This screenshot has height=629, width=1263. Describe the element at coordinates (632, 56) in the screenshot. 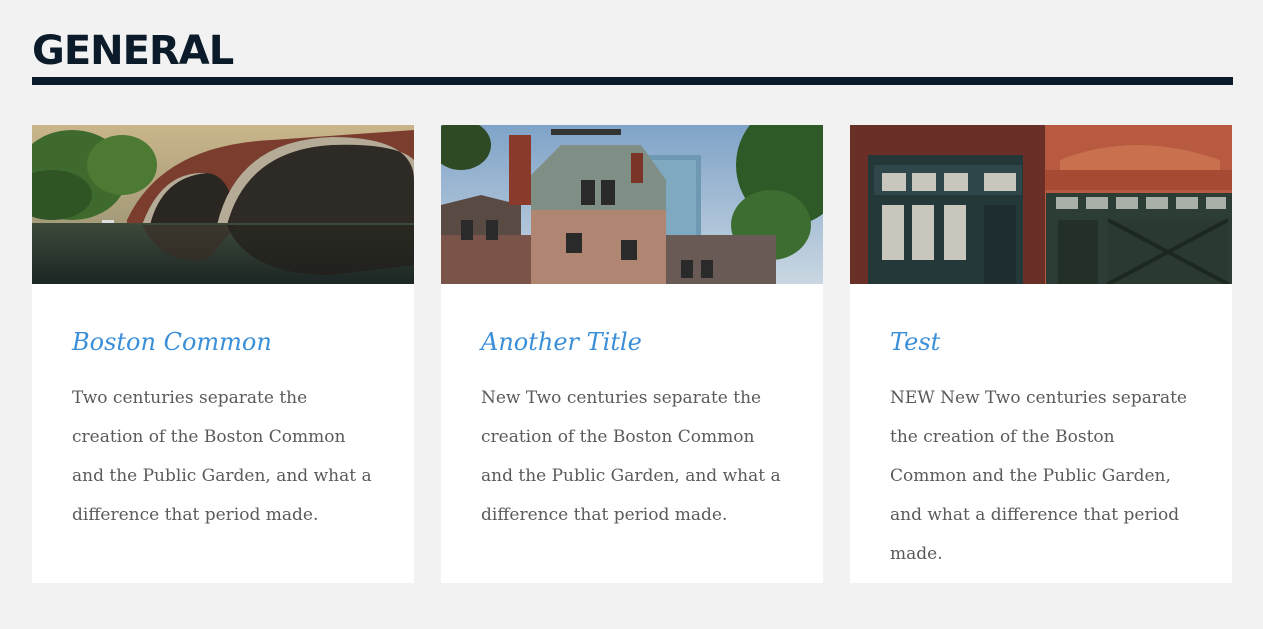

I see `section-header: GENERAL` at that location.